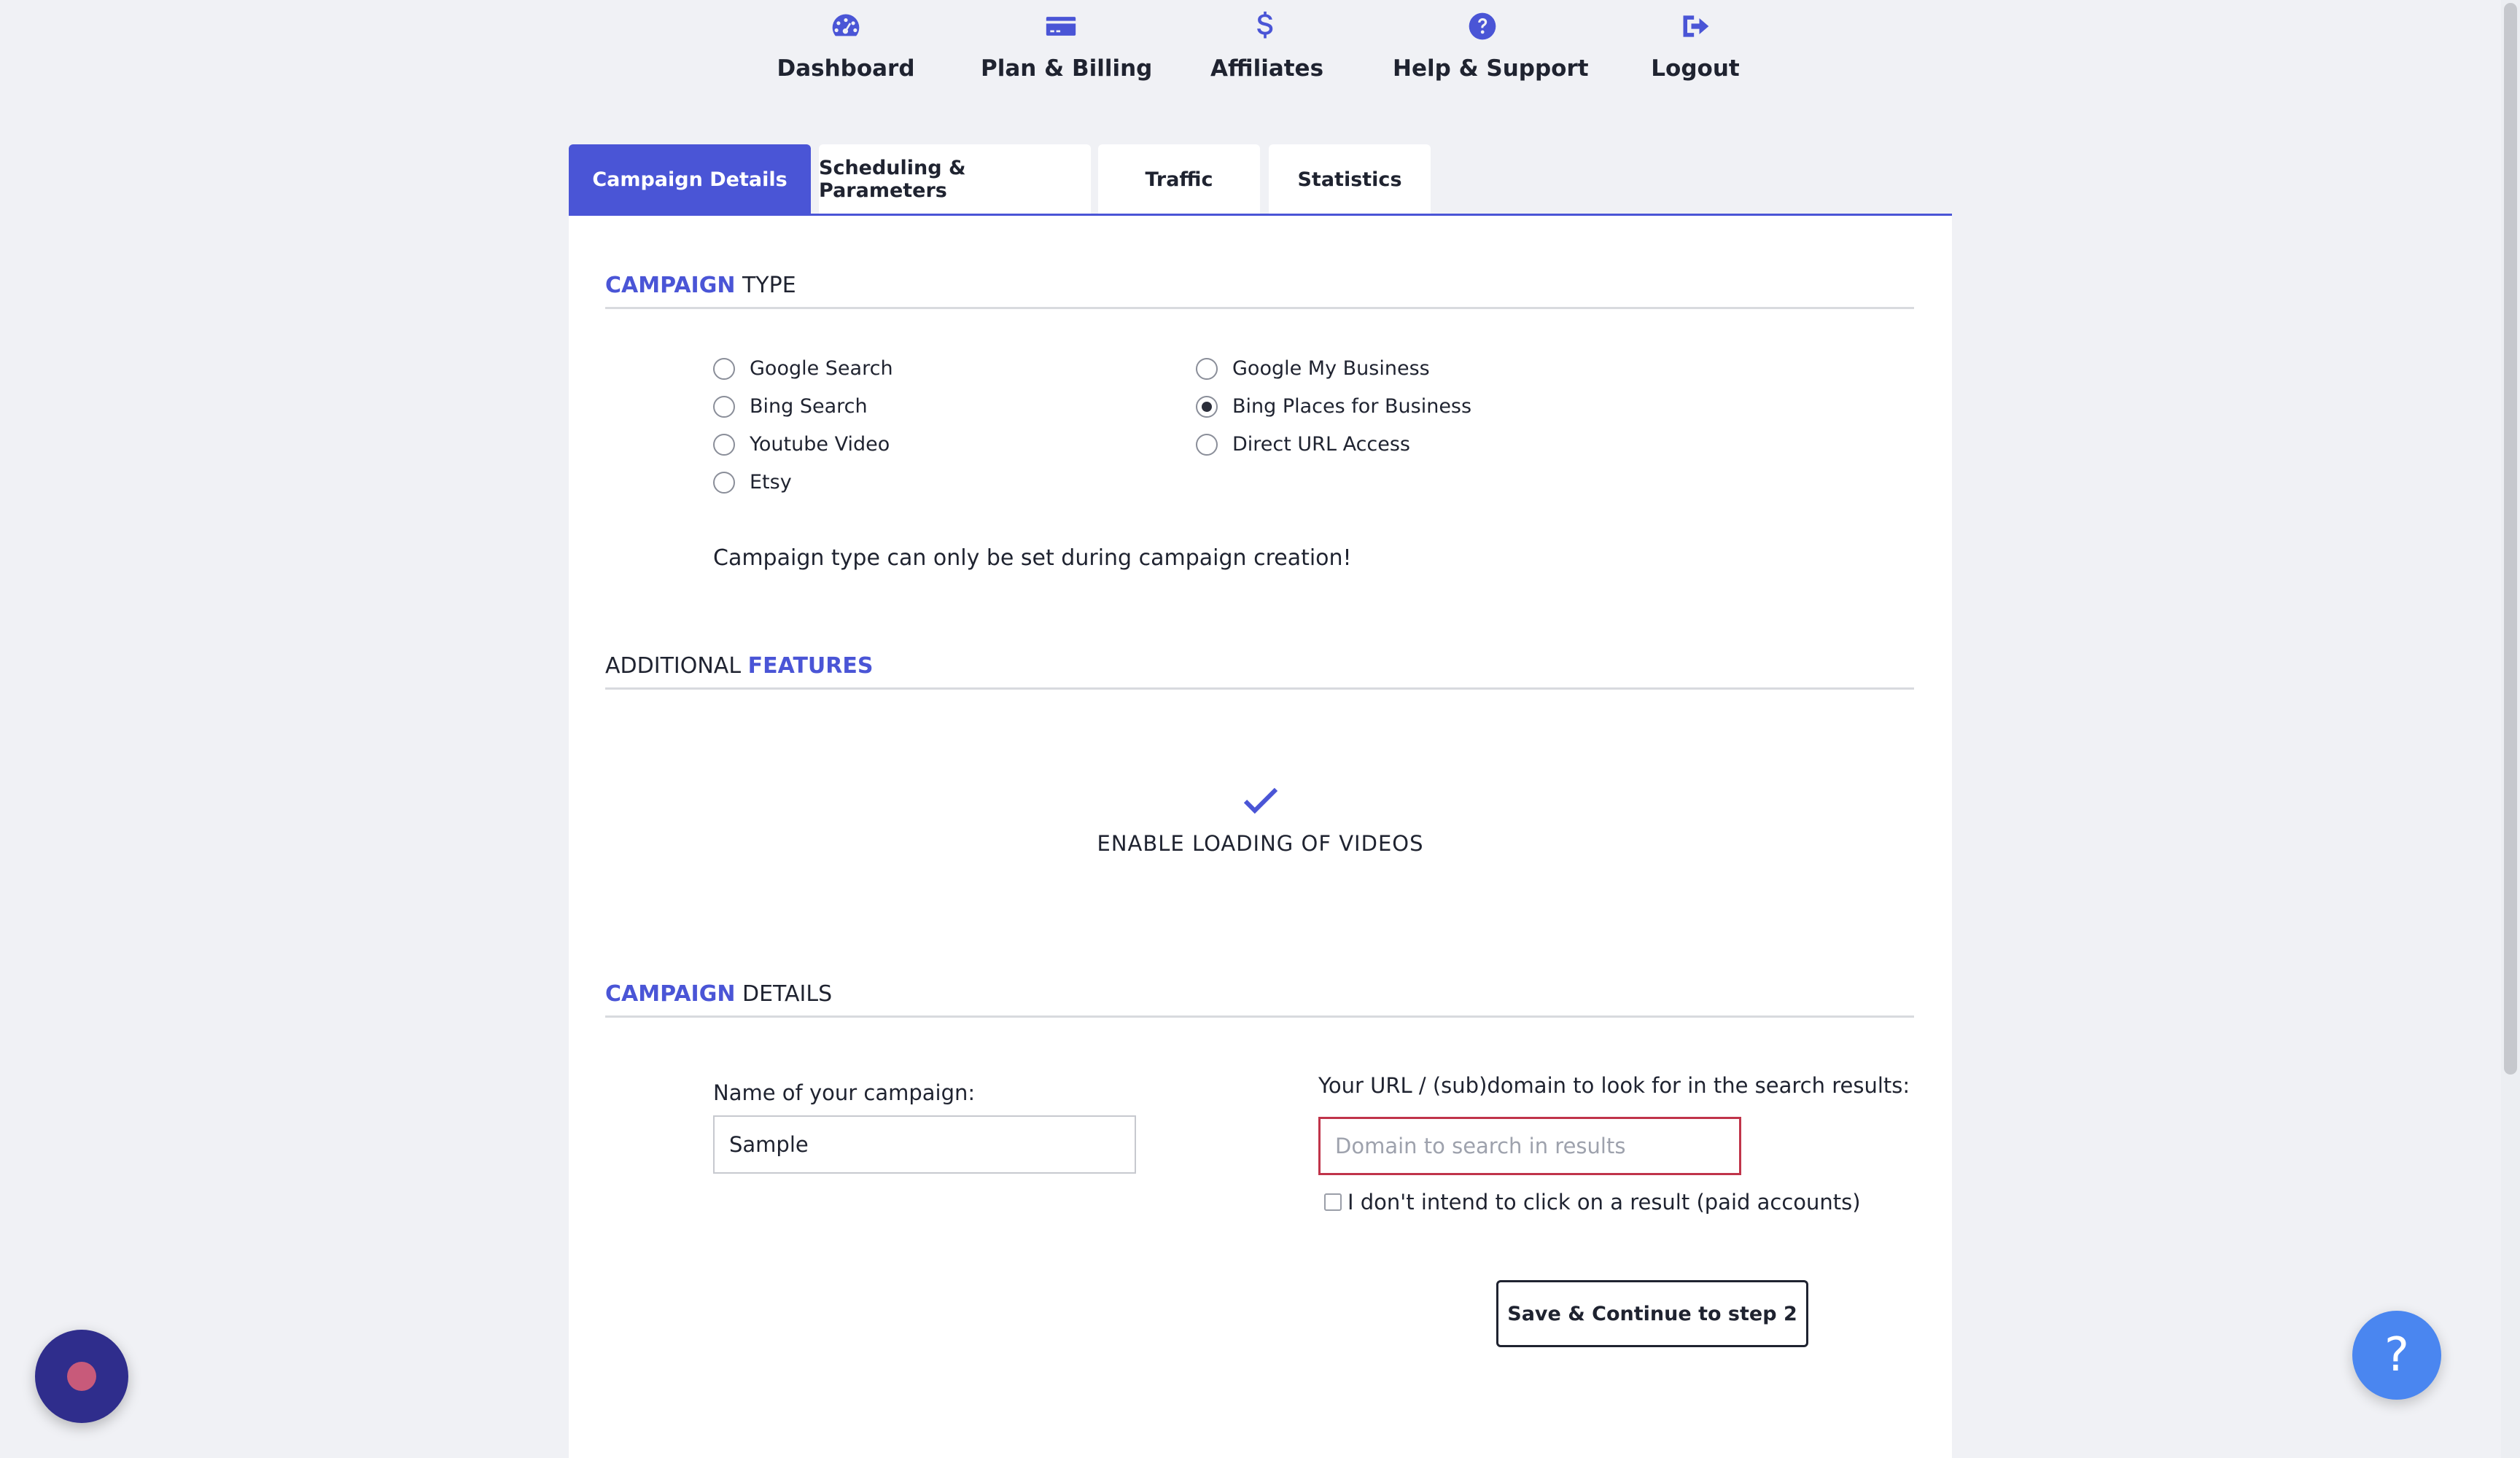 The width and height of the screenshot is (2520, 1458). Describe the element at coordinates (1695, 30) in the screenshot. I see `logout-icon` at that location.